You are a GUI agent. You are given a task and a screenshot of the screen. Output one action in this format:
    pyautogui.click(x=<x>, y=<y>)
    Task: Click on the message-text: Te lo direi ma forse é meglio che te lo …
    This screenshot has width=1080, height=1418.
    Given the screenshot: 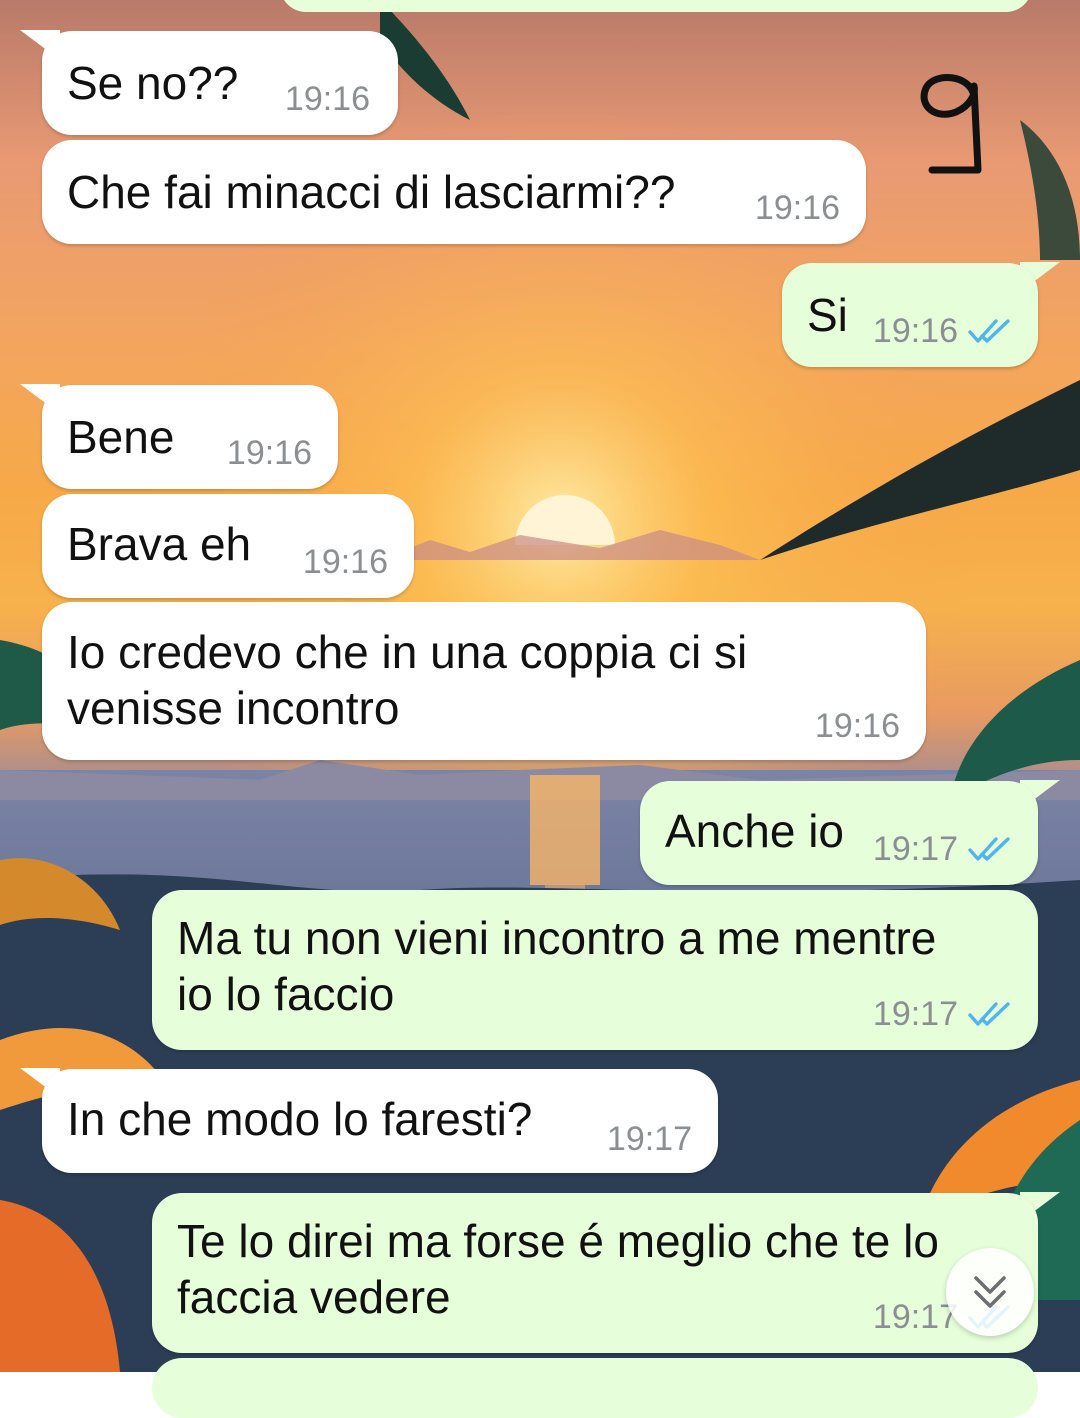 What is the action you would take?
    pyautogui.click(x=558, y=1269)
    